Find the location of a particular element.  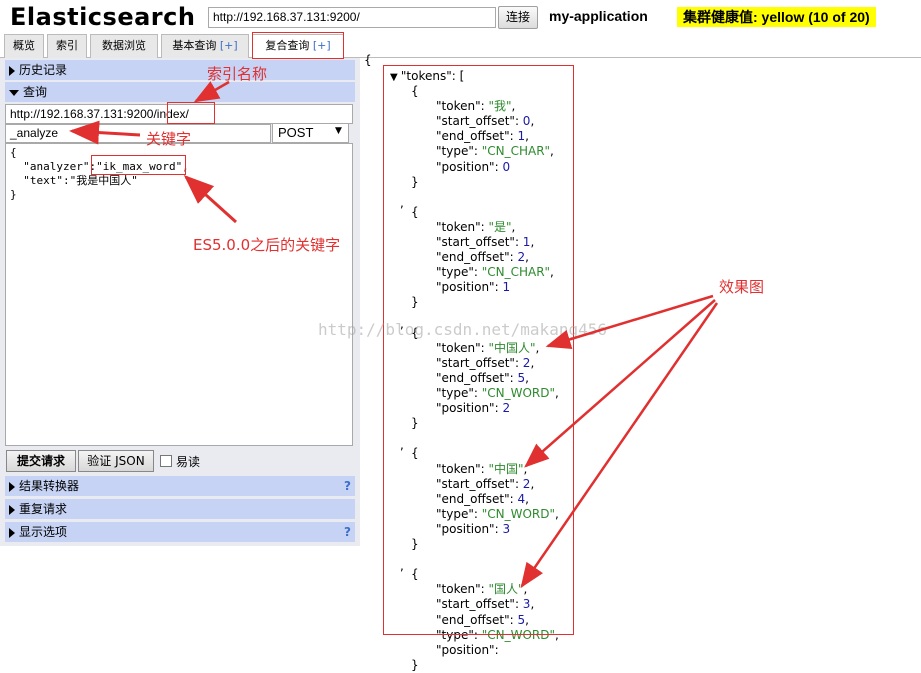

annotation-box-tab is located at coordinates (298, 45).